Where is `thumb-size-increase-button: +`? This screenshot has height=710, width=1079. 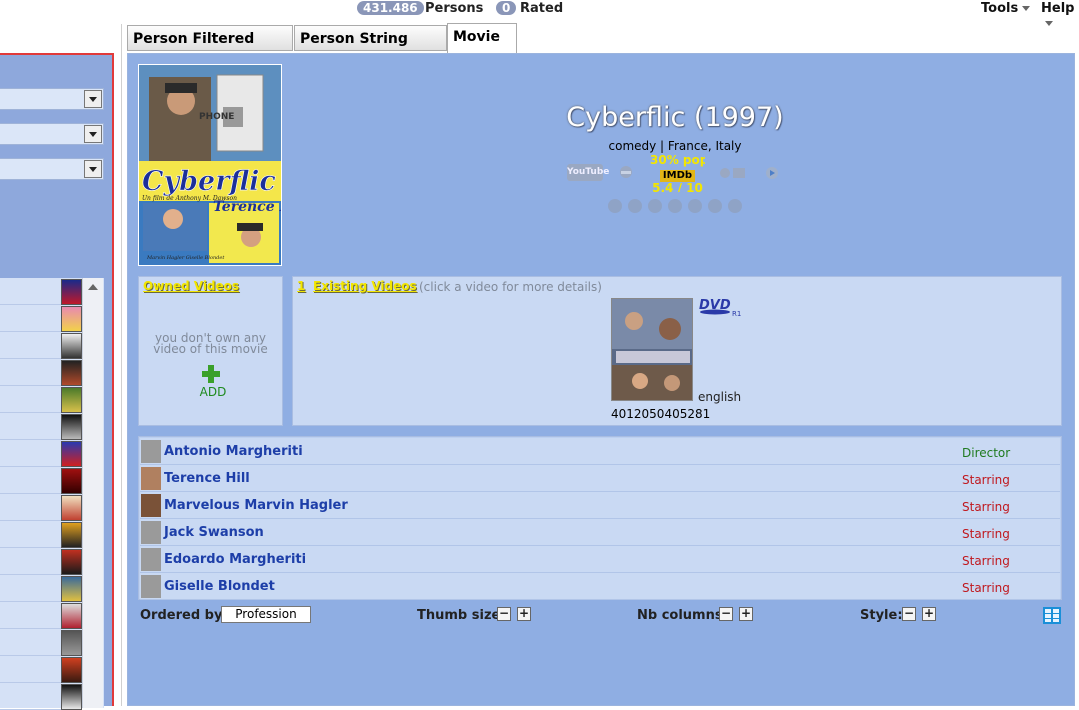
thumb-size-increase-button: + is located at coordinates (524, 614).